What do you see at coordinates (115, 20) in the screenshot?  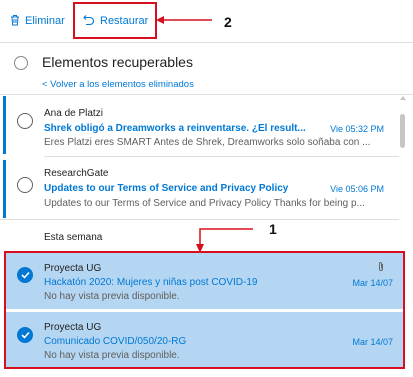 I see `restore-highlight-box` at bounding box center [115, 20].